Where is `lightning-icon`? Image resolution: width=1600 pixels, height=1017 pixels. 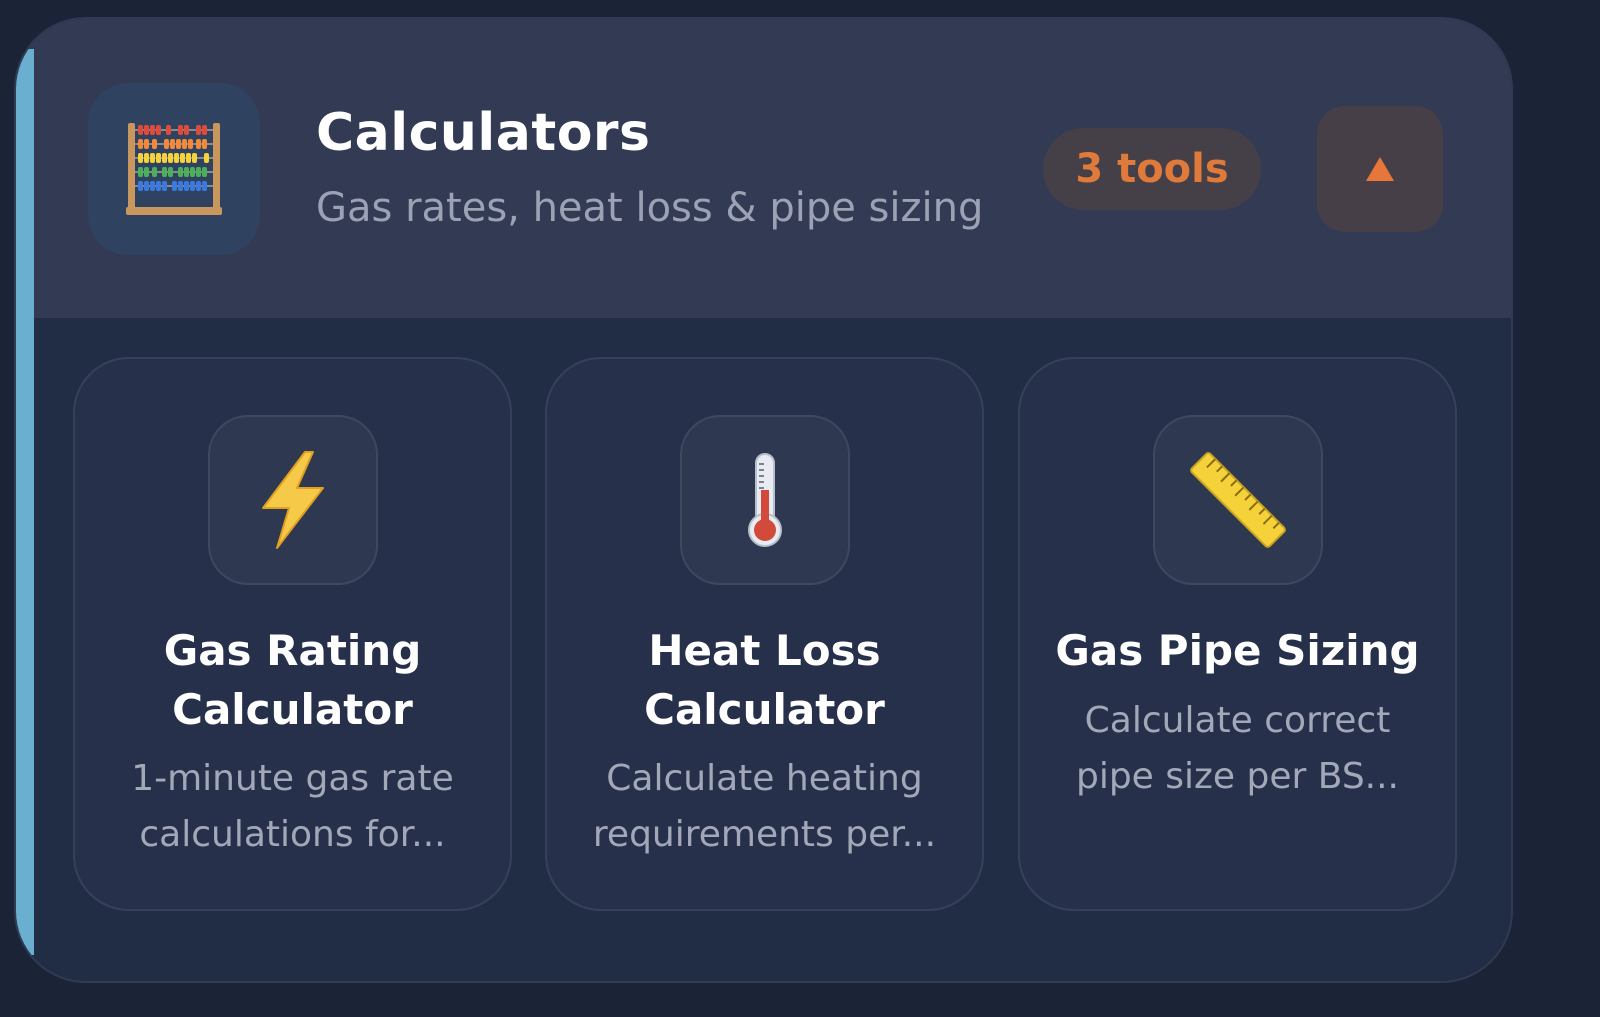 lightning-icon is located at coordinates (293, 500).